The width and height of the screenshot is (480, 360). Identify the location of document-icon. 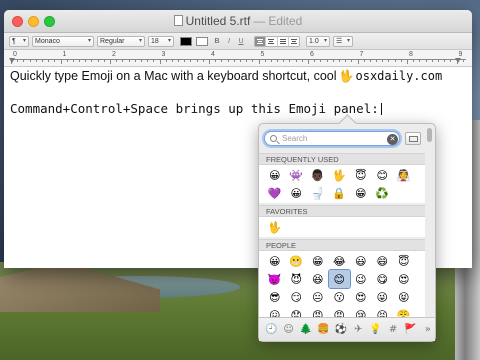
(178, 20).